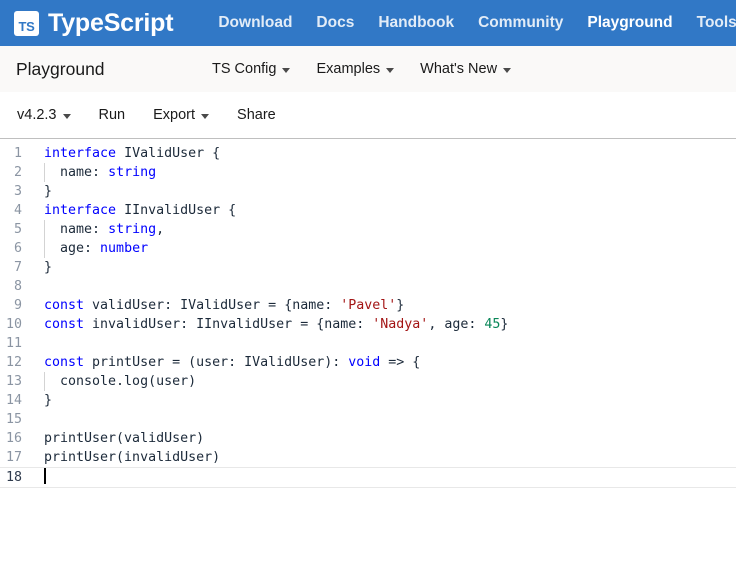  Describe the element at coordinates (17, 172) in the screenshot. I see `line-number: 2` at that location.